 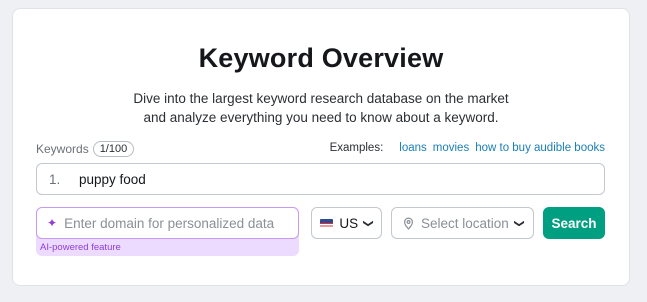 What do you see at coordinates (413, 148) in the screenshot?
I see `example-link-loans: loans` at bounding box center [413, 148].